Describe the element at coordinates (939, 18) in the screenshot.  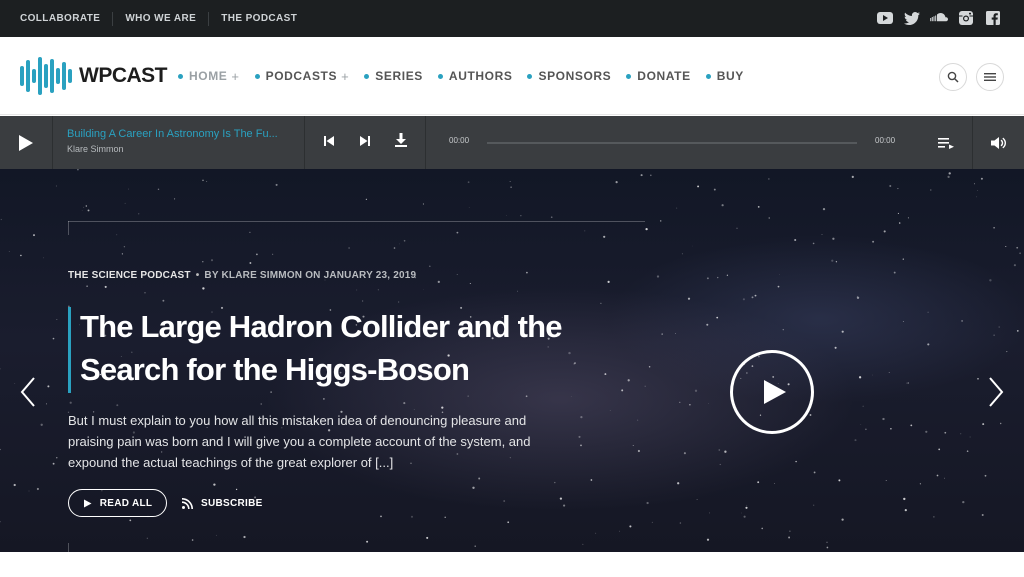
I see `soundcloud-icon` at that location.